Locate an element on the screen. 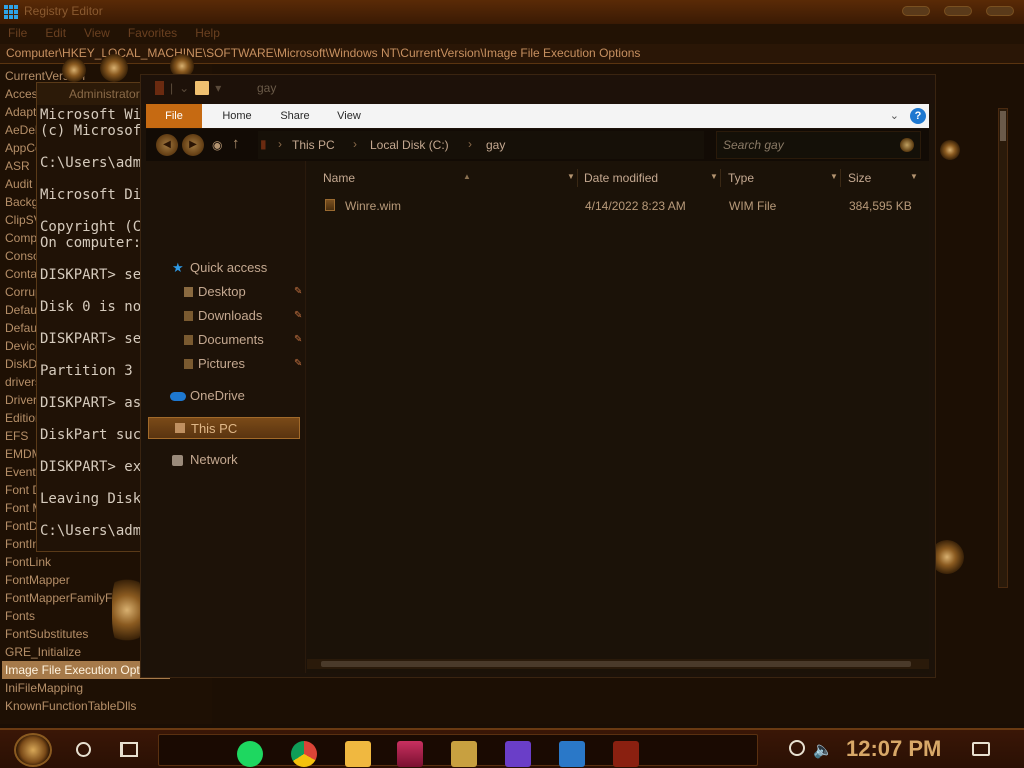 The width and height of the screenshot is (1024, 768). menu-file: File is located at coordinates (17, 34).